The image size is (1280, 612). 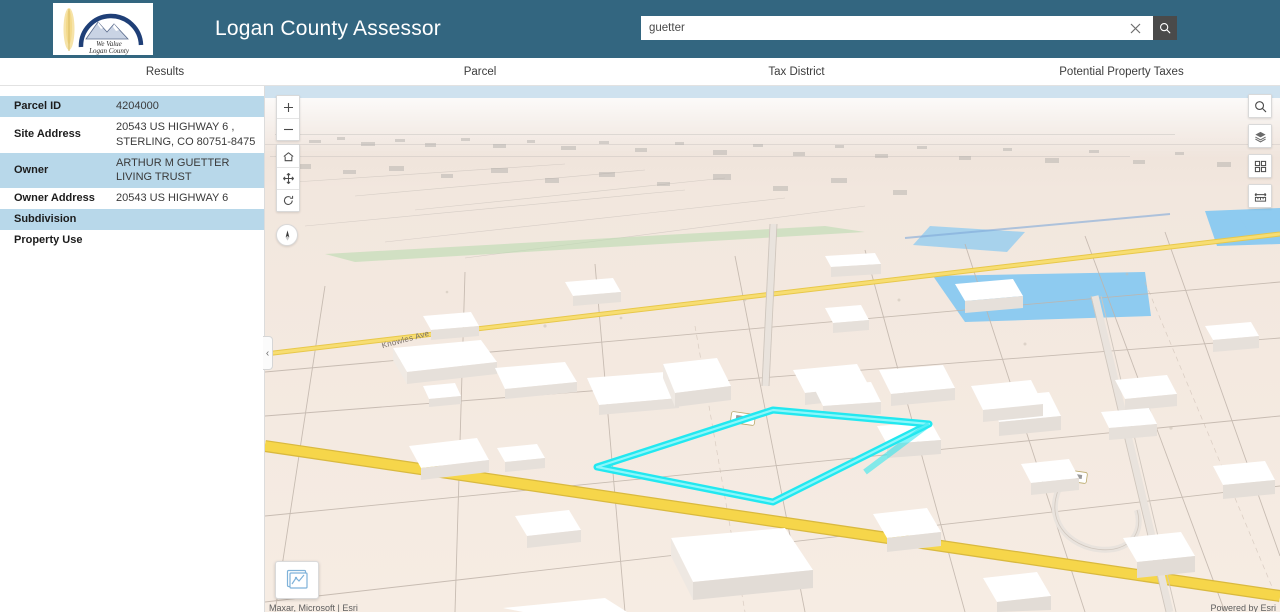 I want to click on measure-tool, so click(x=1260, y=196).